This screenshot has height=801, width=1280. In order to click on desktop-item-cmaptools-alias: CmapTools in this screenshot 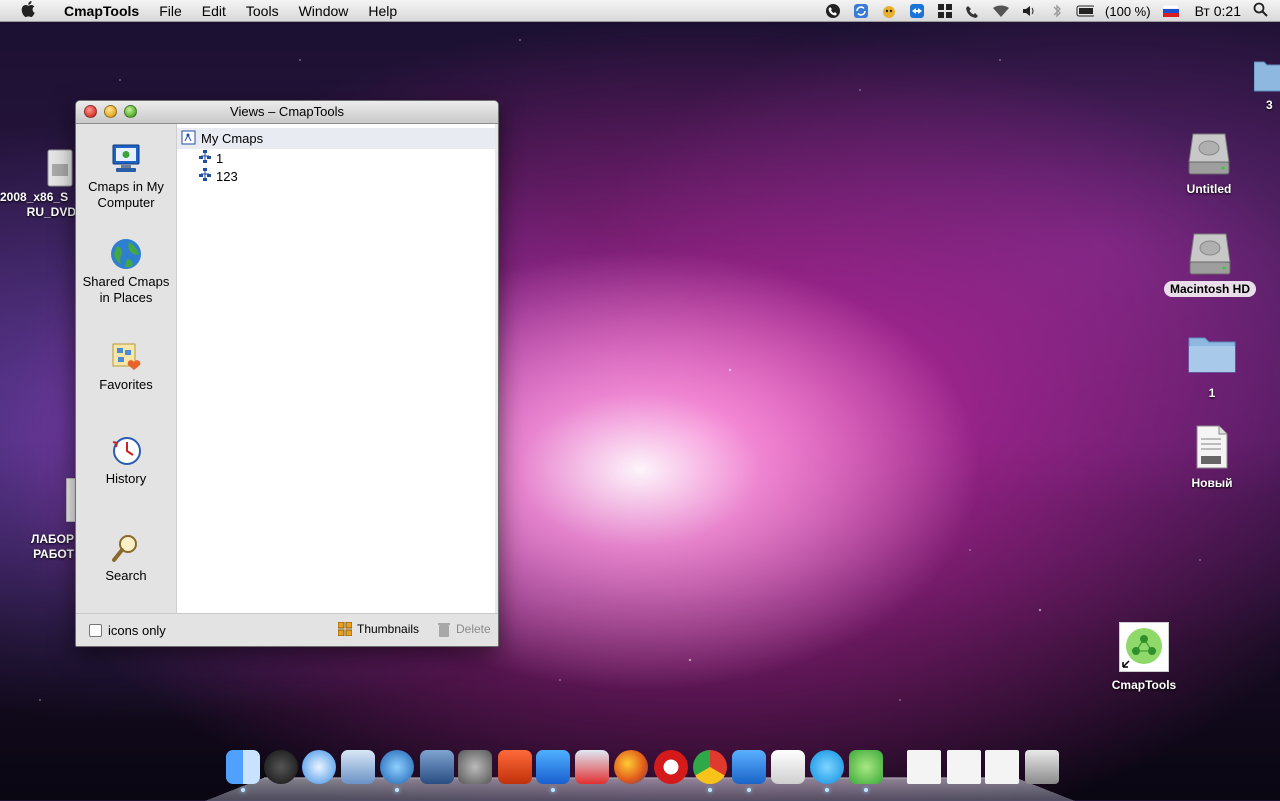, I will do `click(1144, 657)`.